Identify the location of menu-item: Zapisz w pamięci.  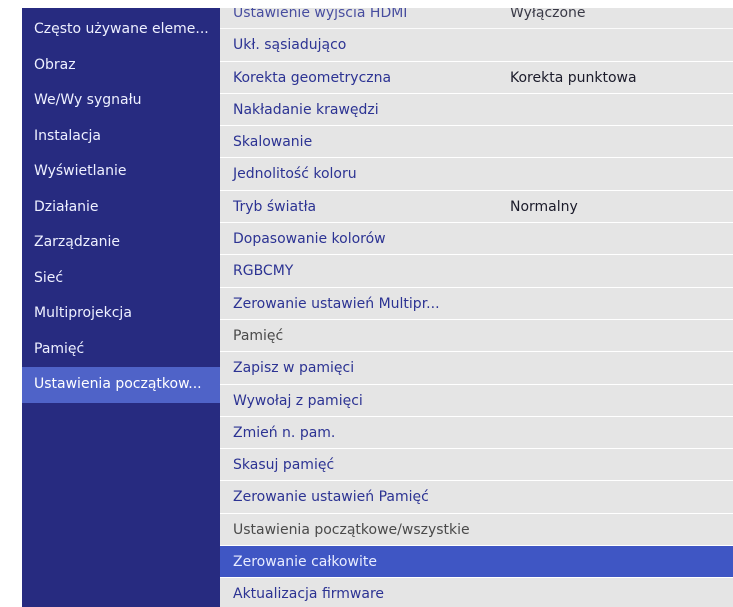
(476, 368).